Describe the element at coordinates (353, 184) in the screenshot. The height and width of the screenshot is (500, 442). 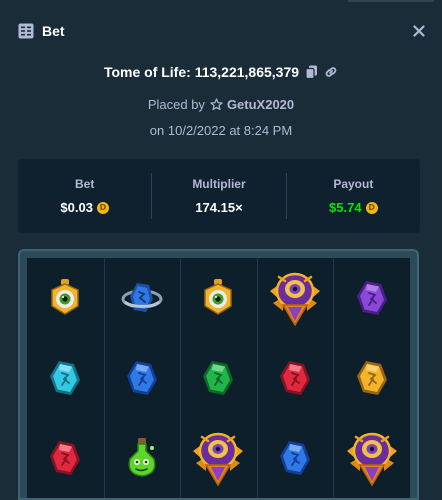
I see `stat-payout-label: Payout` at that location.